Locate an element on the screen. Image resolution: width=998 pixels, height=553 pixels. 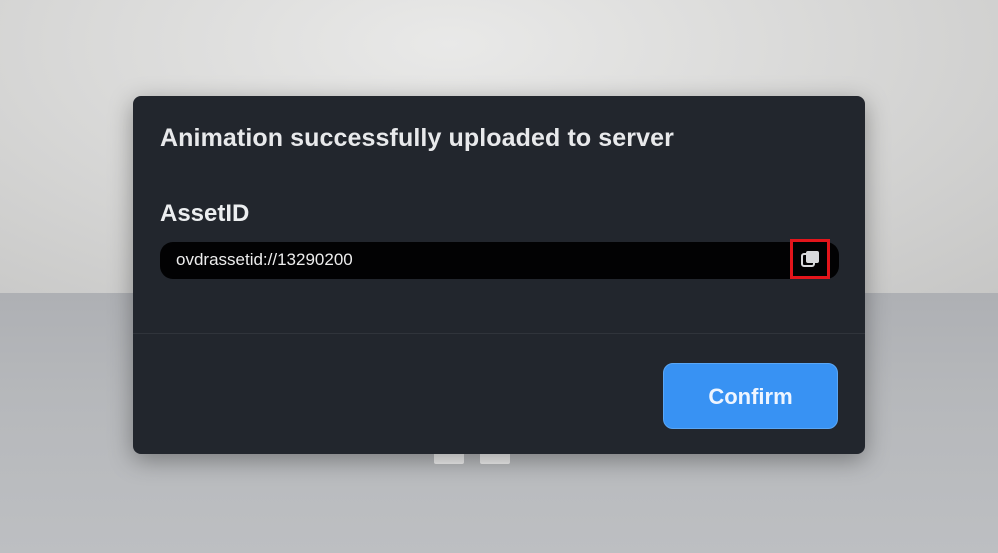
asset-id-field: ovdrassetid://13290200 is located at coordinates (499, 260).